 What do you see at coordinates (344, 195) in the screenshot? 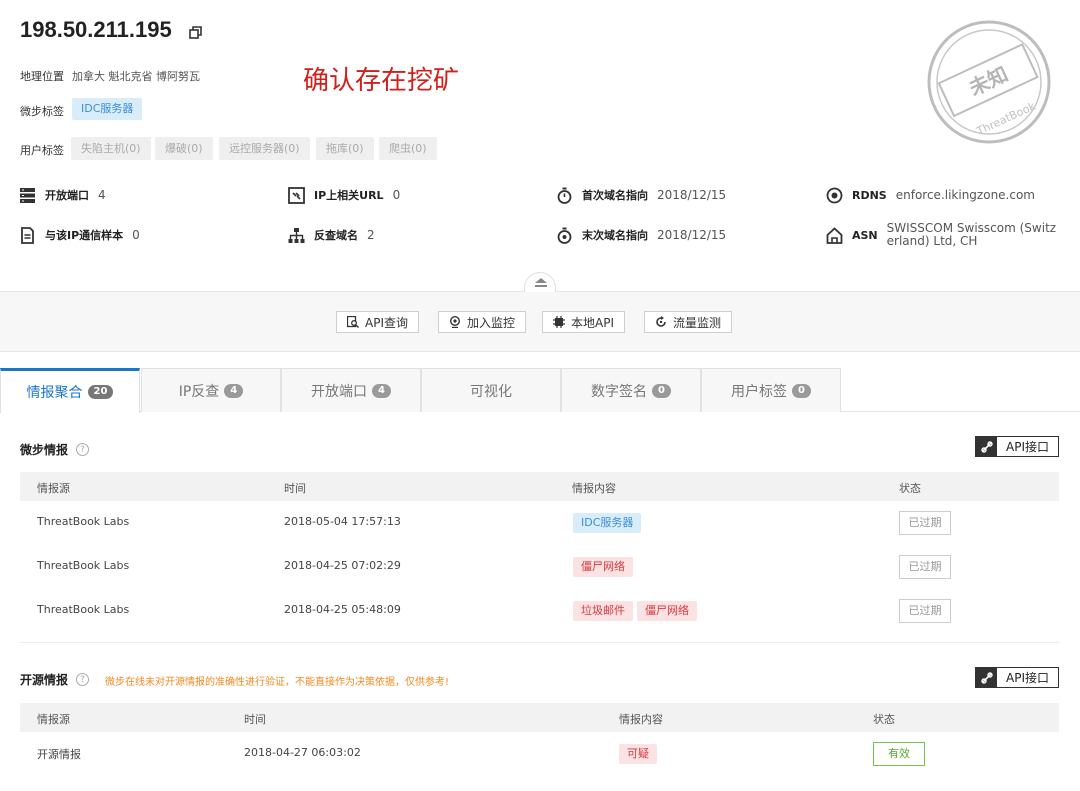
I see `stat-ip-url: IP上相关URL 0` at bounding box center [344, 195].